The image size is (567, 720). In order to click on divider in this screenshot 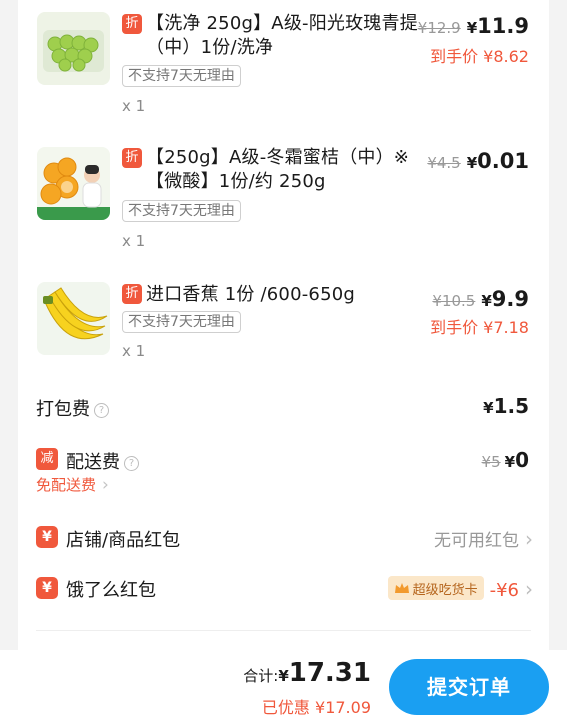, I will do `click(283, 630)`.